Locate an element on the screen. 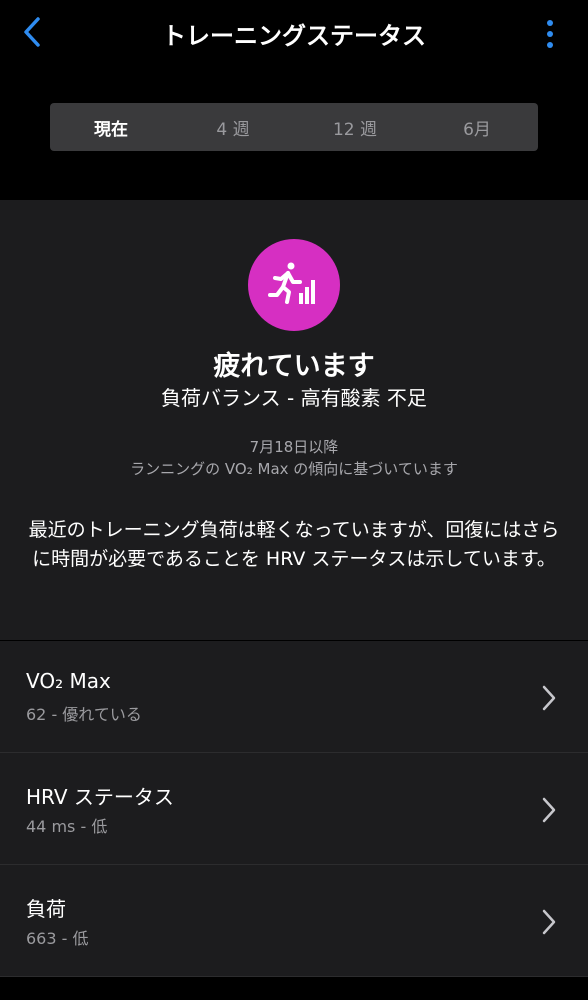 This screenshot has height=1000, width=588. list-item-subtitle: 663 - 低 is located at coordinates (57, 938).